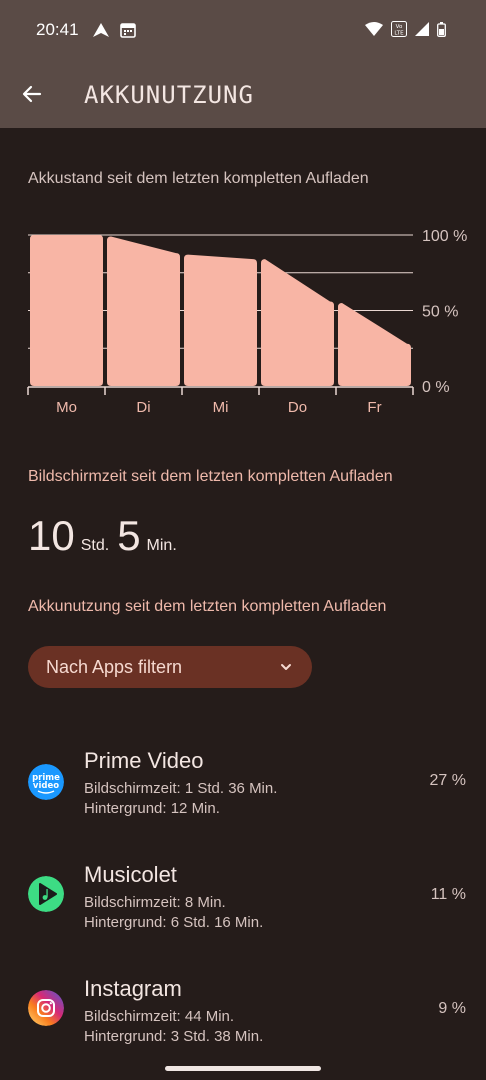  I want to click on app-name: Musicolet, so click(130, 874).